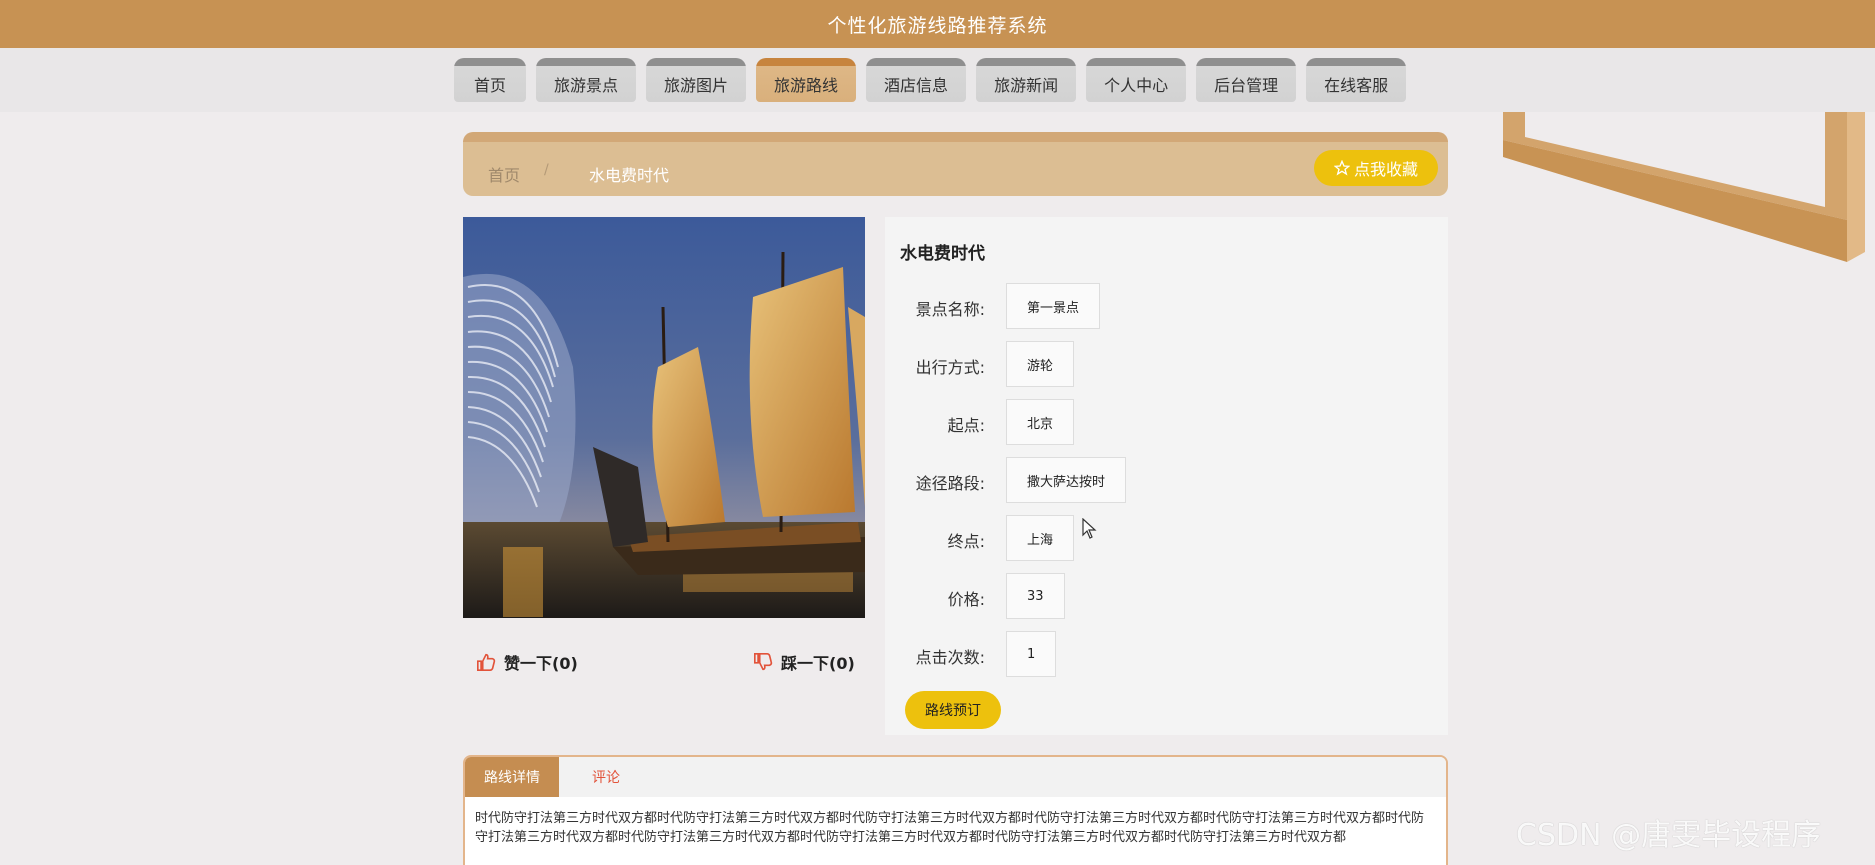 Image resolution: width=1875 pixels, height=865 pixels. I want to click on nav-item-admin: 后台管理, so click(1246, 80).